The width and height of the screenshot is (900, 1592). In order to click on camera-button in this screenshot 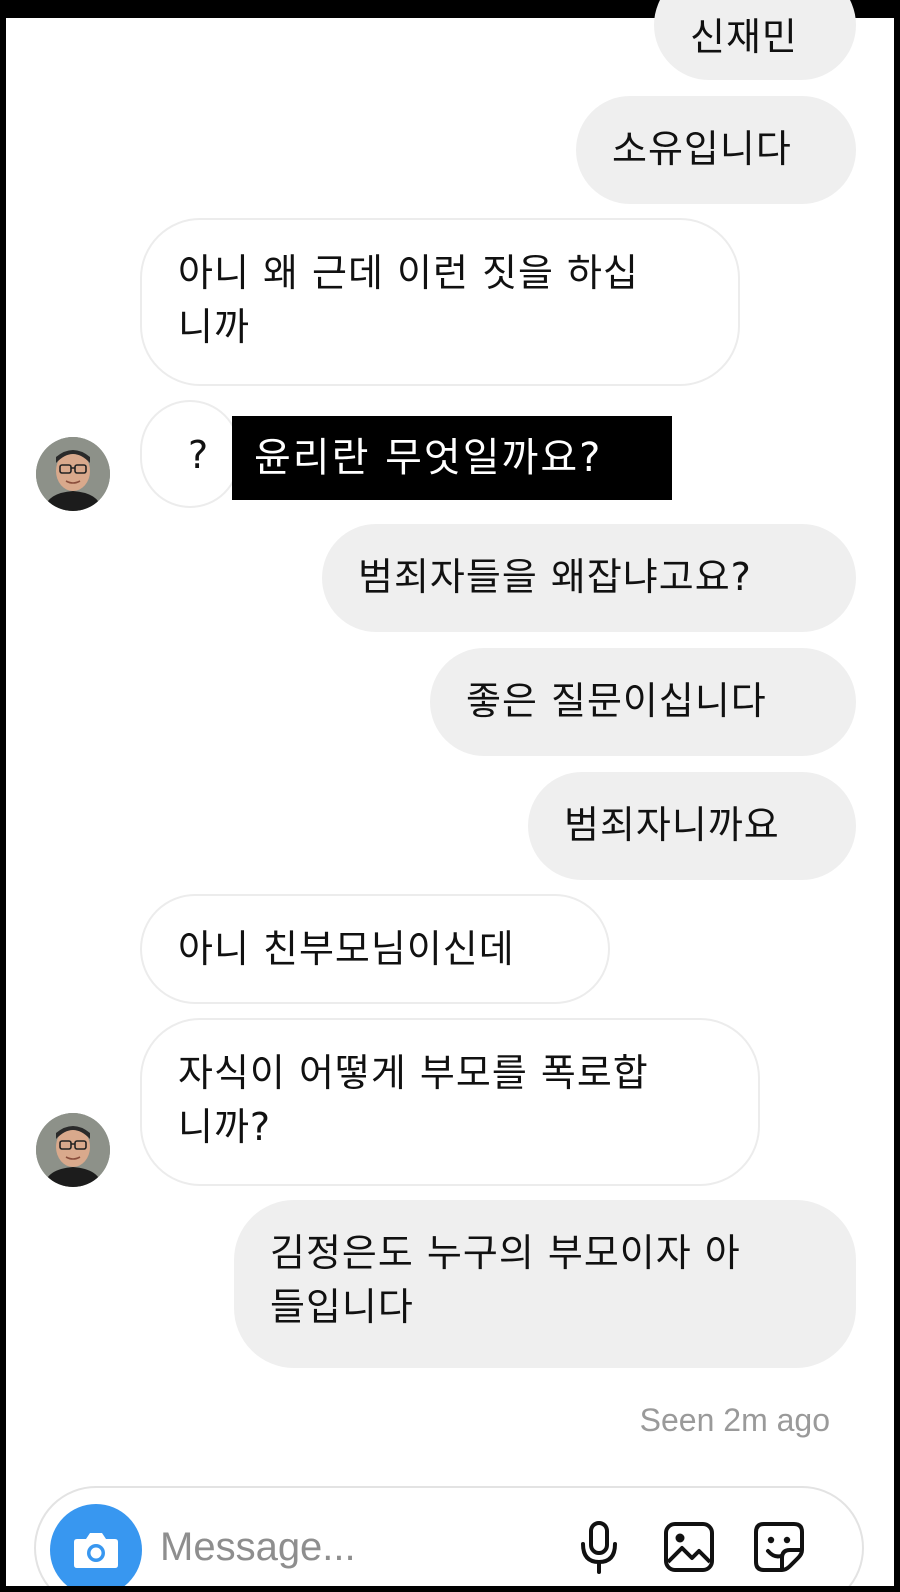, I will do `click(96, 1548)`.